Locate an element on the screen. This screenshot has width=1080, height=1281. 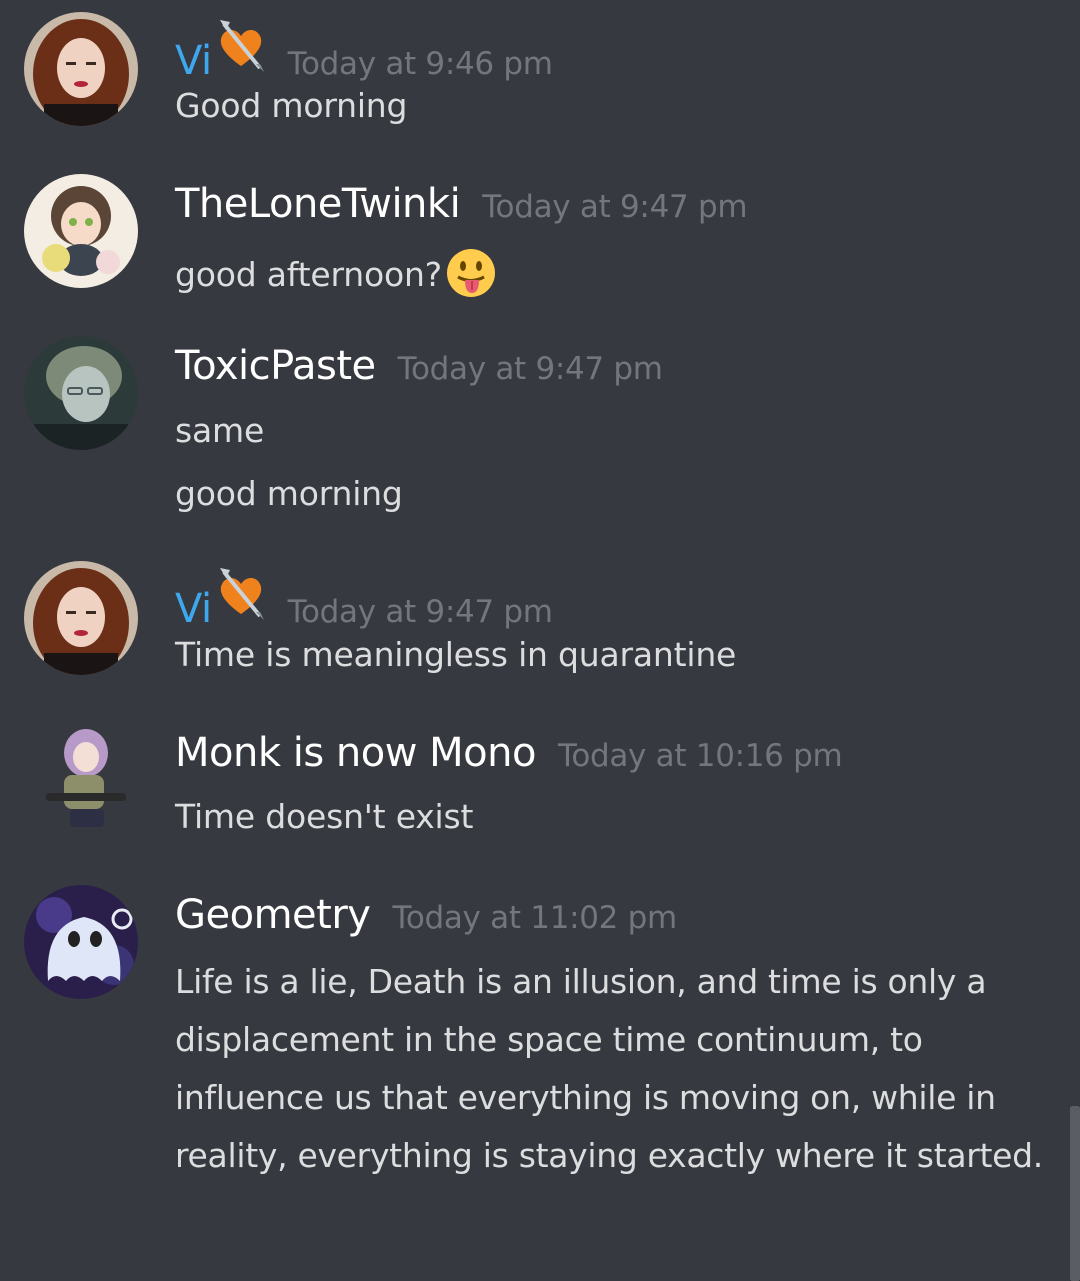
timestamp: Today at 11:02 pm is located at coordinates (534, 918).